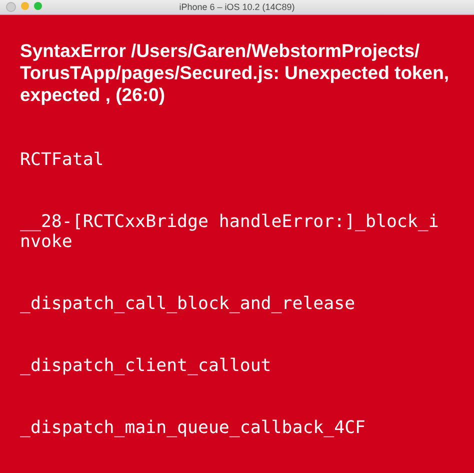  I want to click on close-button, so click(11, 7).